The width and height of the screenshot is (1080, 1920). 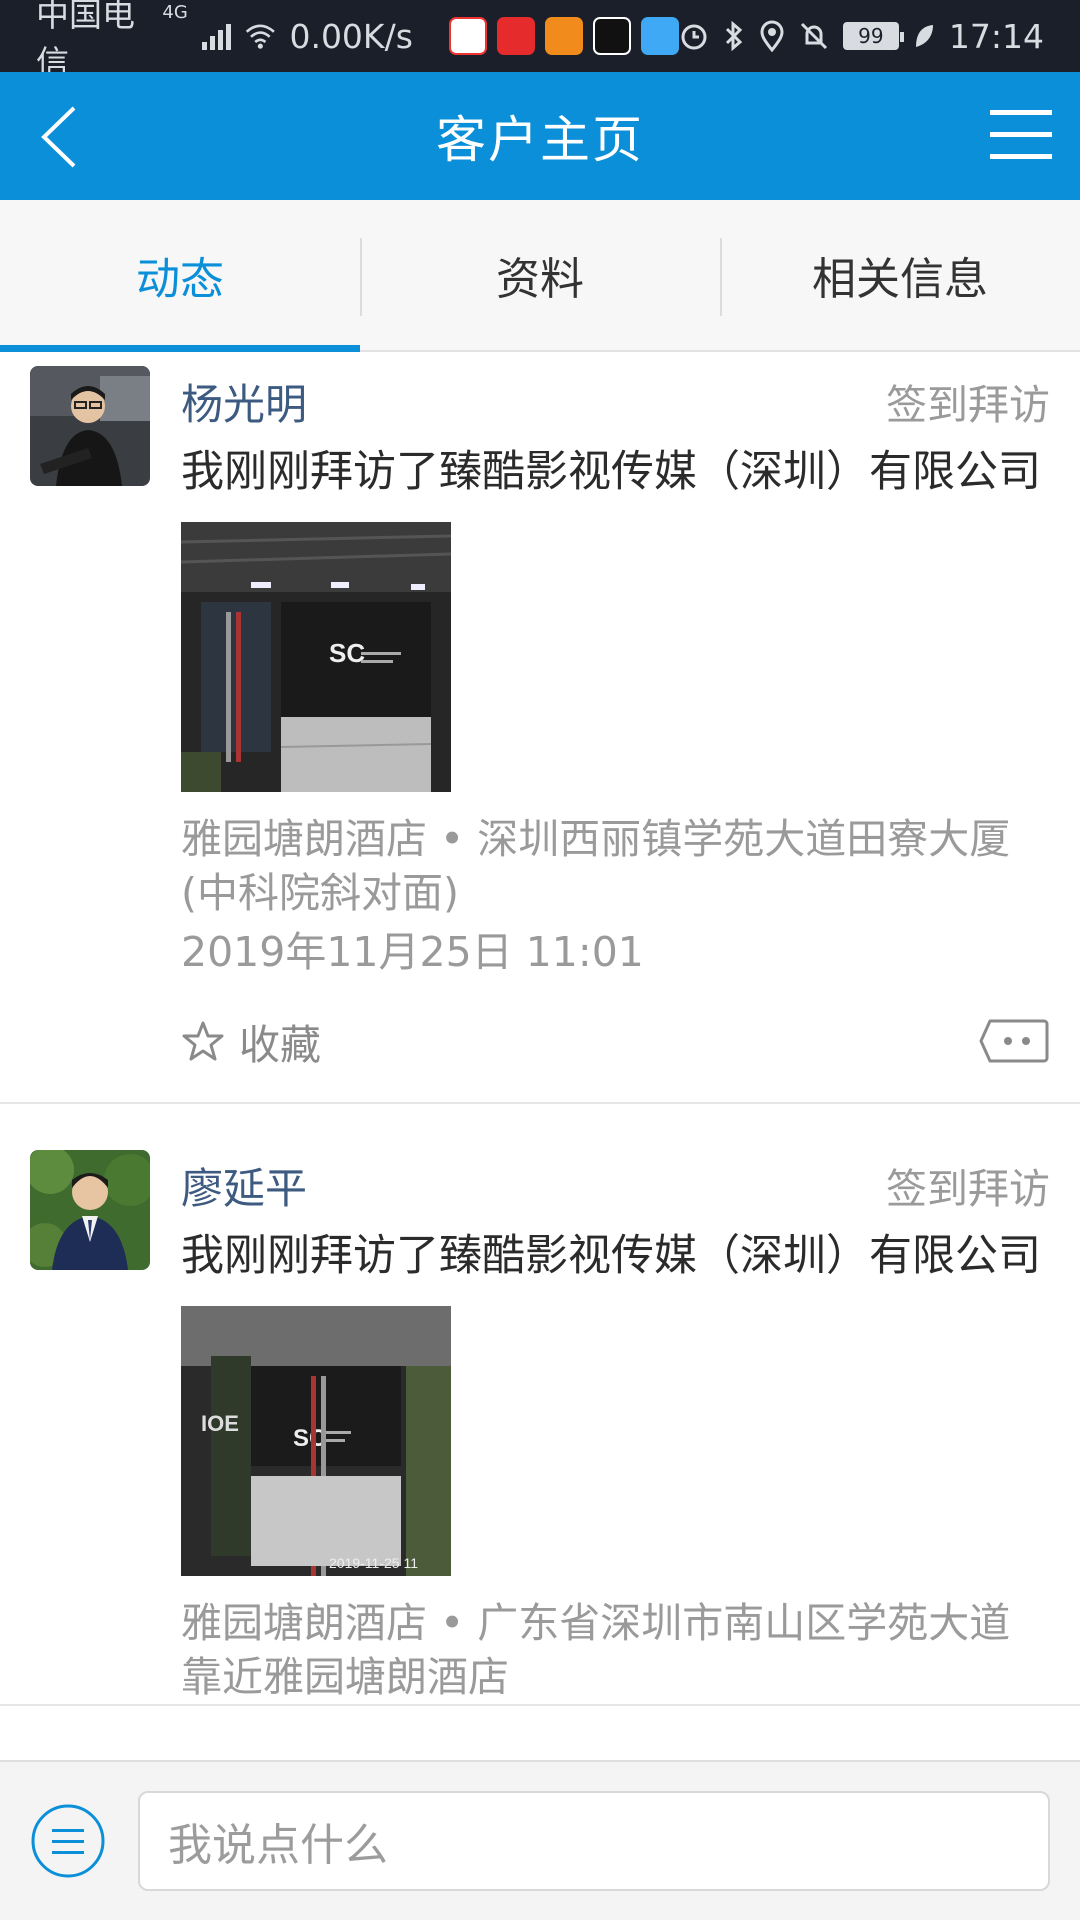 I want to click on location-icon, so click(x=772, y=36).